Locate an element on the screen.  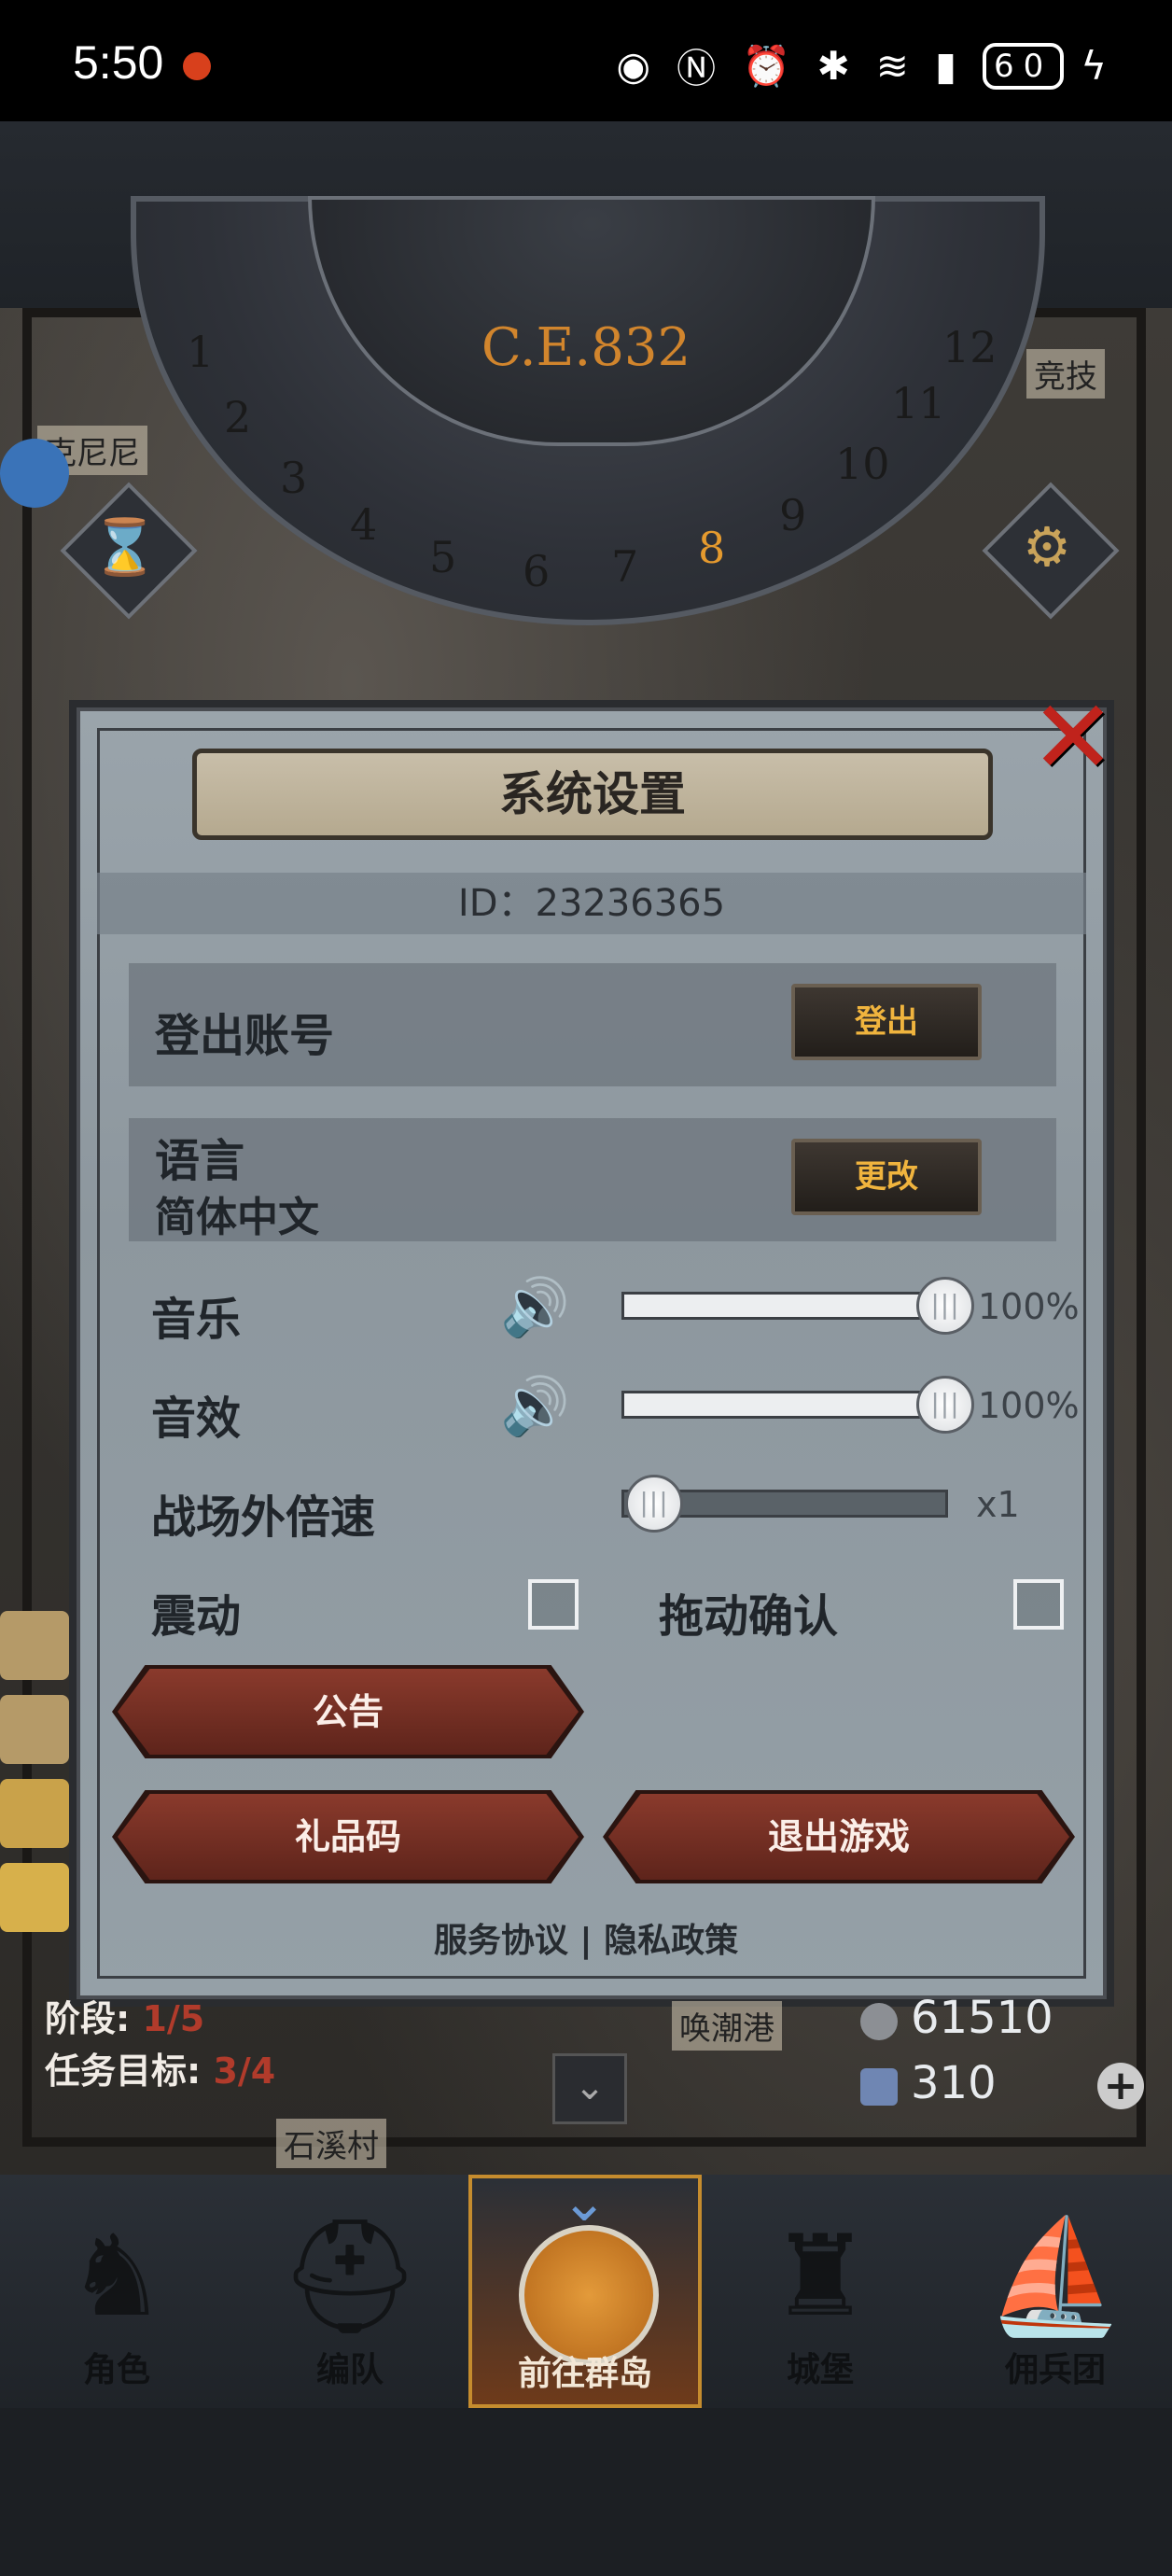
drag-confirm-checkbox is located at coordinates (1038, 1604).